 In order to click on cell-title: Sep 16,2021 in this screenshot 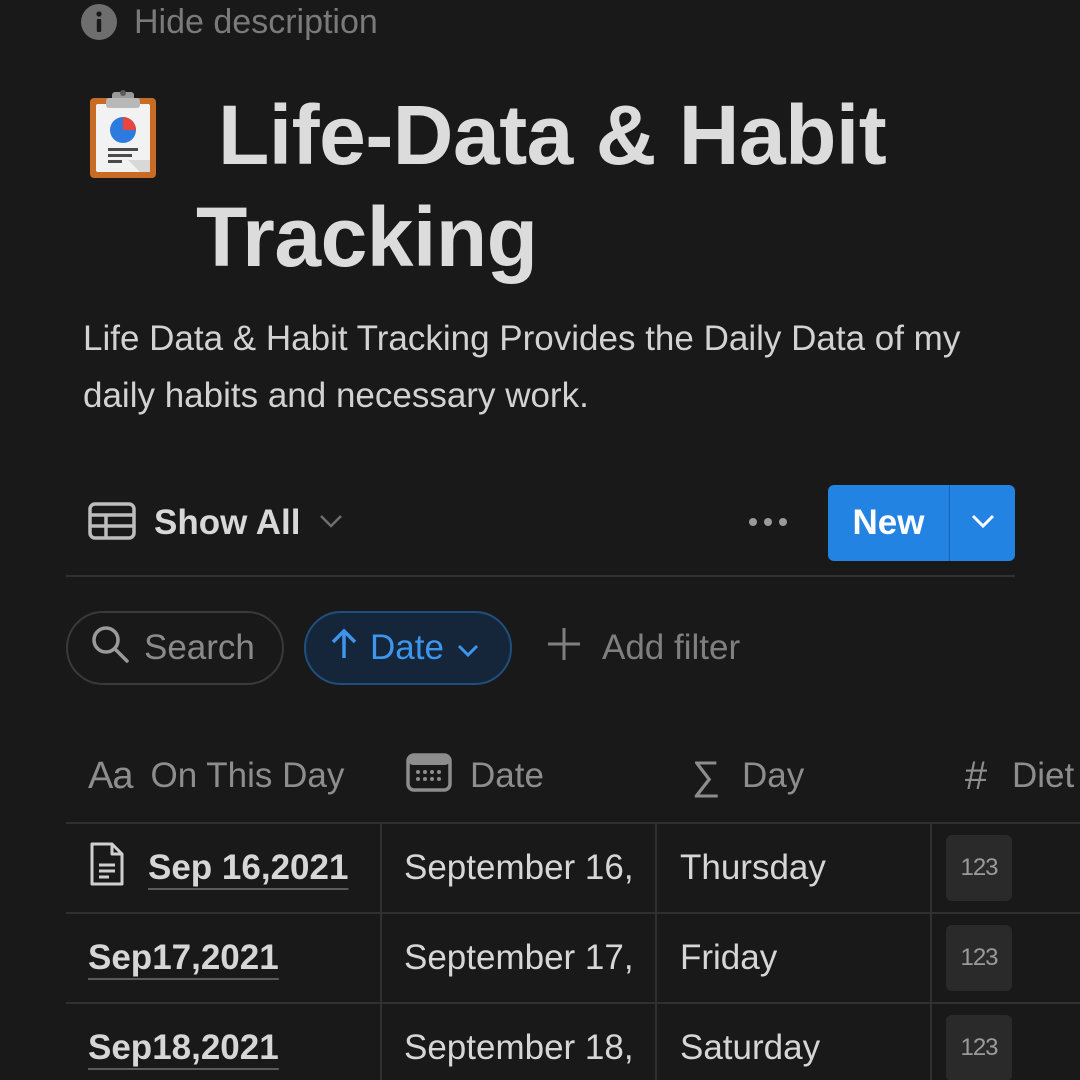, I will do `click(233, 868)`.